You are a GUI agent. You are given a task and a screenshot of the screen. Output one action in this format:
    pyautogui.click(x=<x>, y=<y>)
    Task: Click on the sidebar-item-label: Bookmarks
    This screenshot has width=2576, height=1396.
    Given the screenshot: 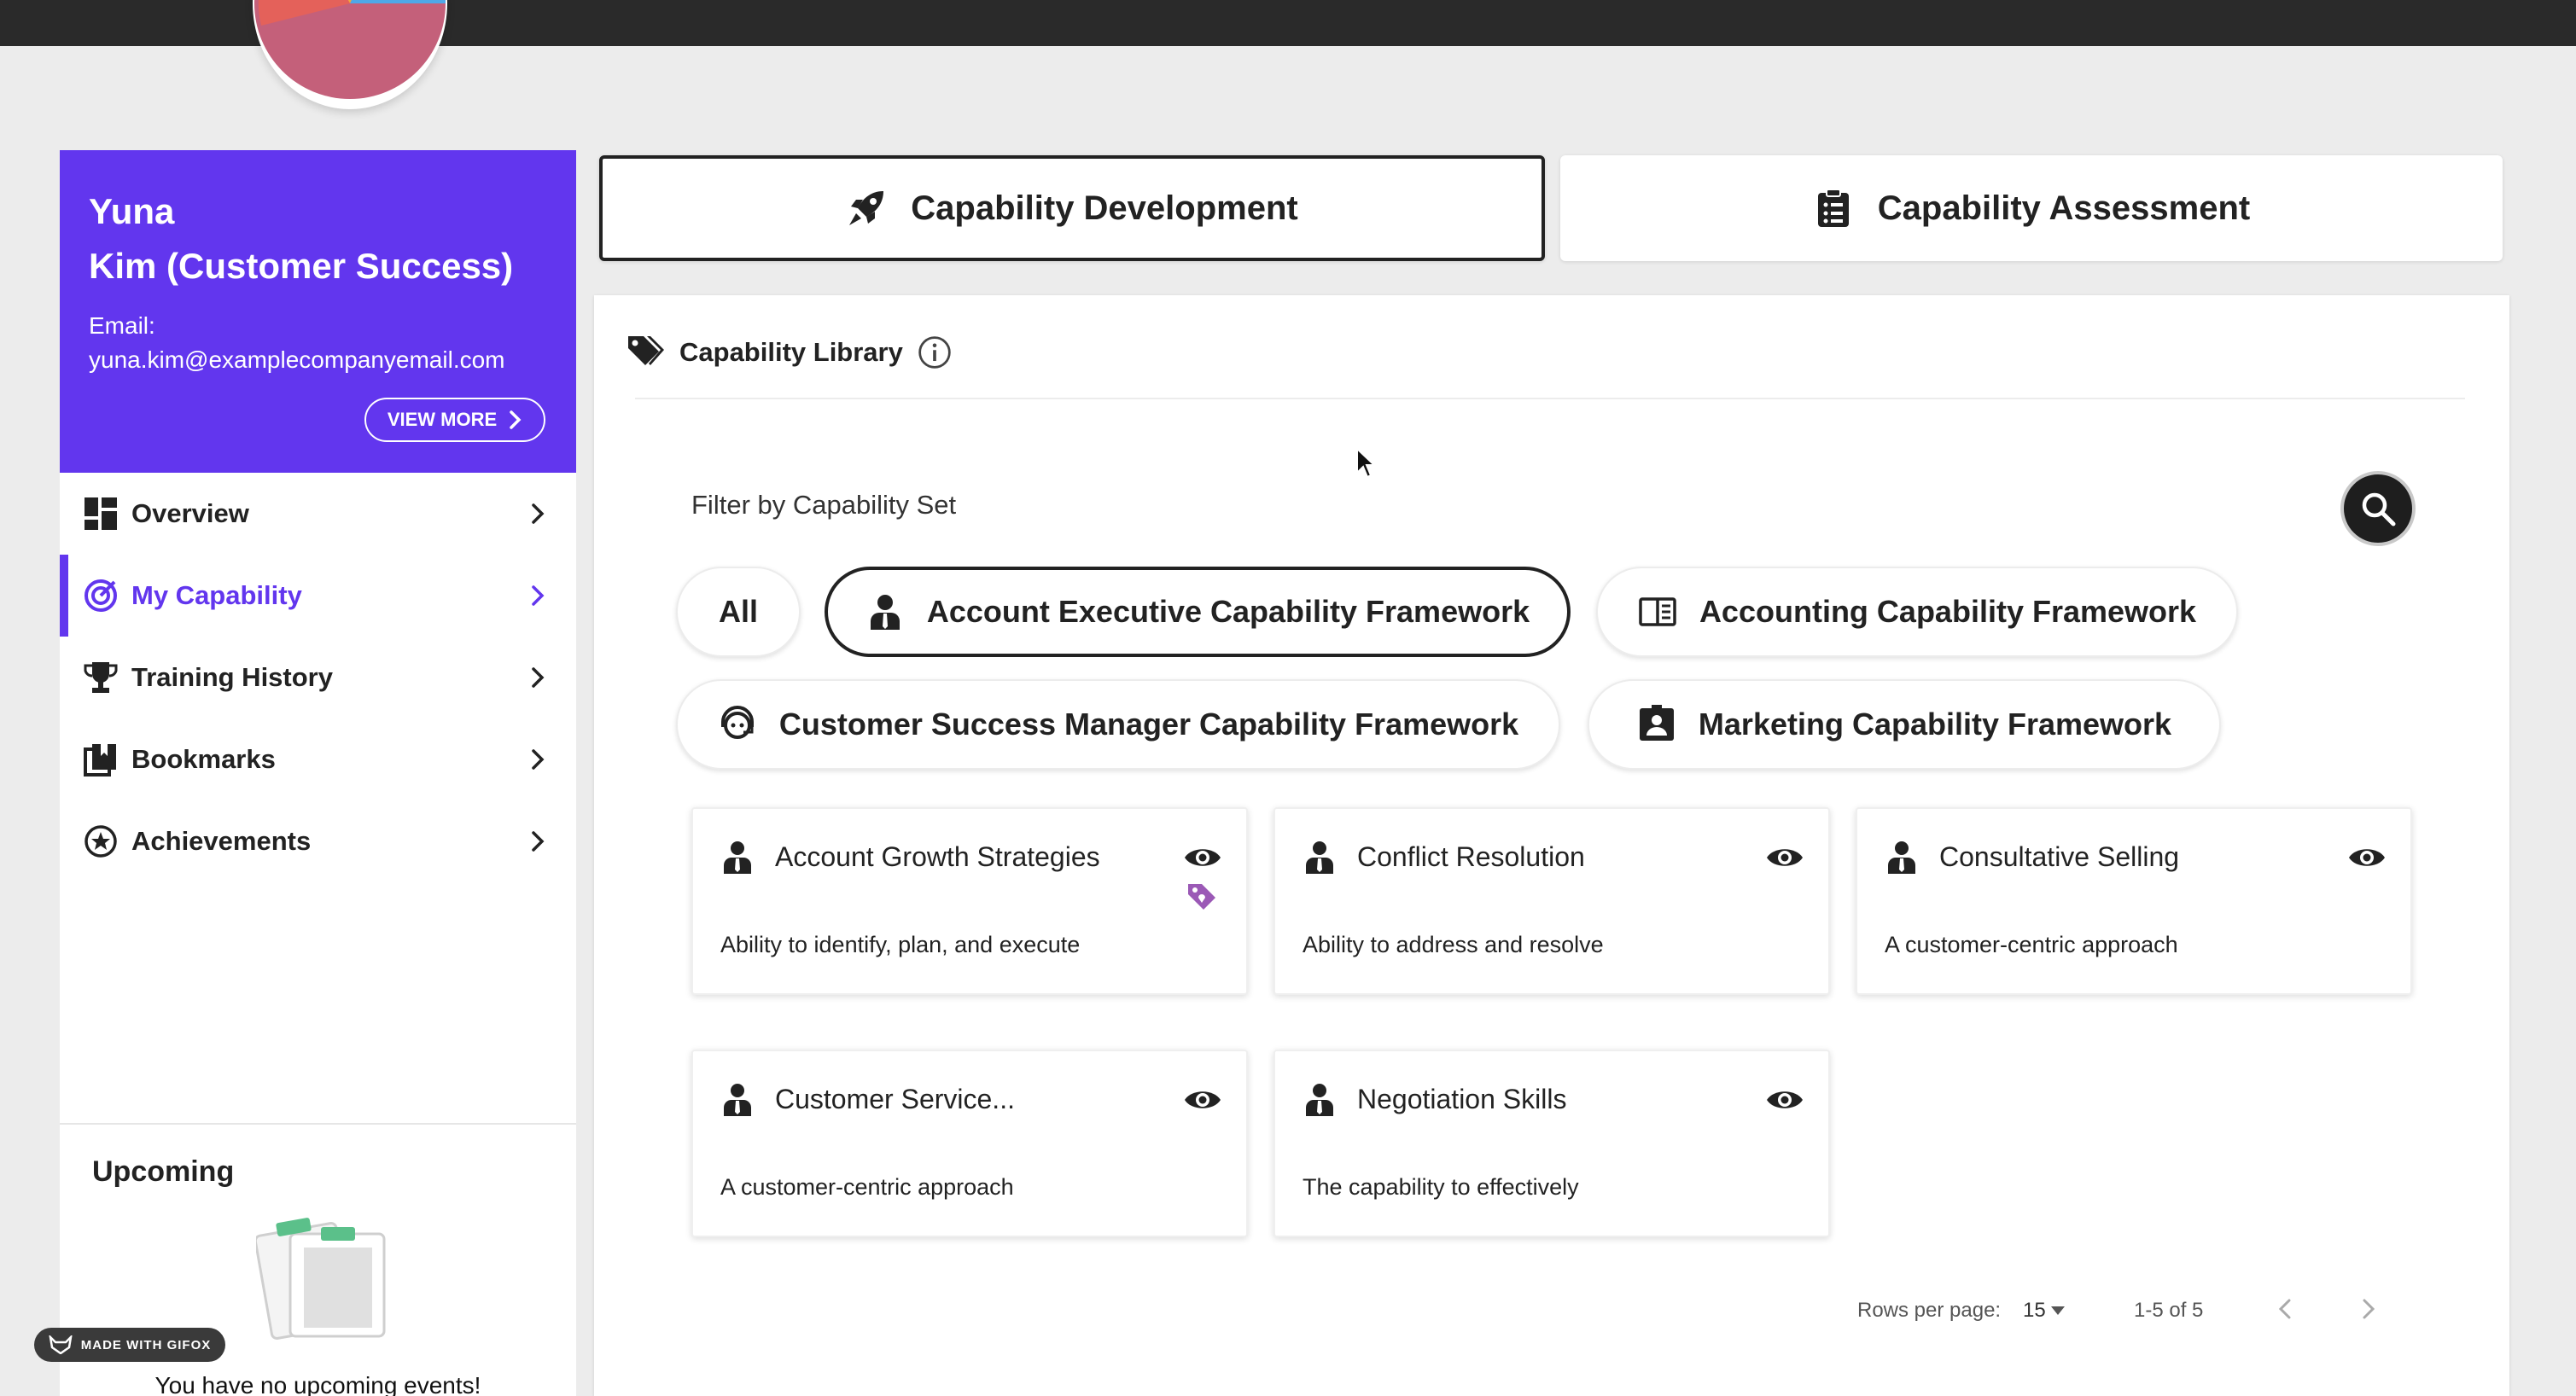 What is the action you would take?
    pyautogui.click(x=203, y=759)
    